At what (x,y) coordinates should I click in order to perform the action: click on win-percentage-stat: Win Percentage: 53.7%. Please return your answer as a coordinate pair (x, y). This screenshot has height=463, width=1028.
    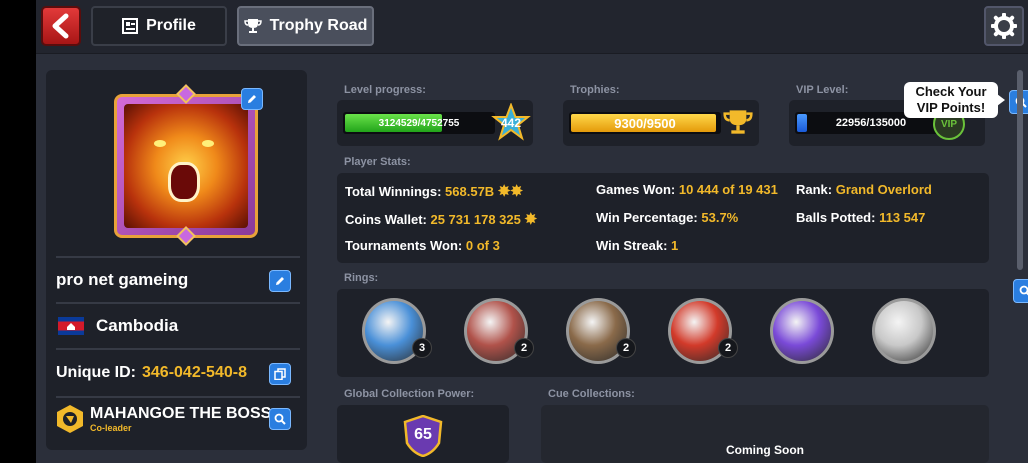
    Looking at the image, I should click on (667, 217).